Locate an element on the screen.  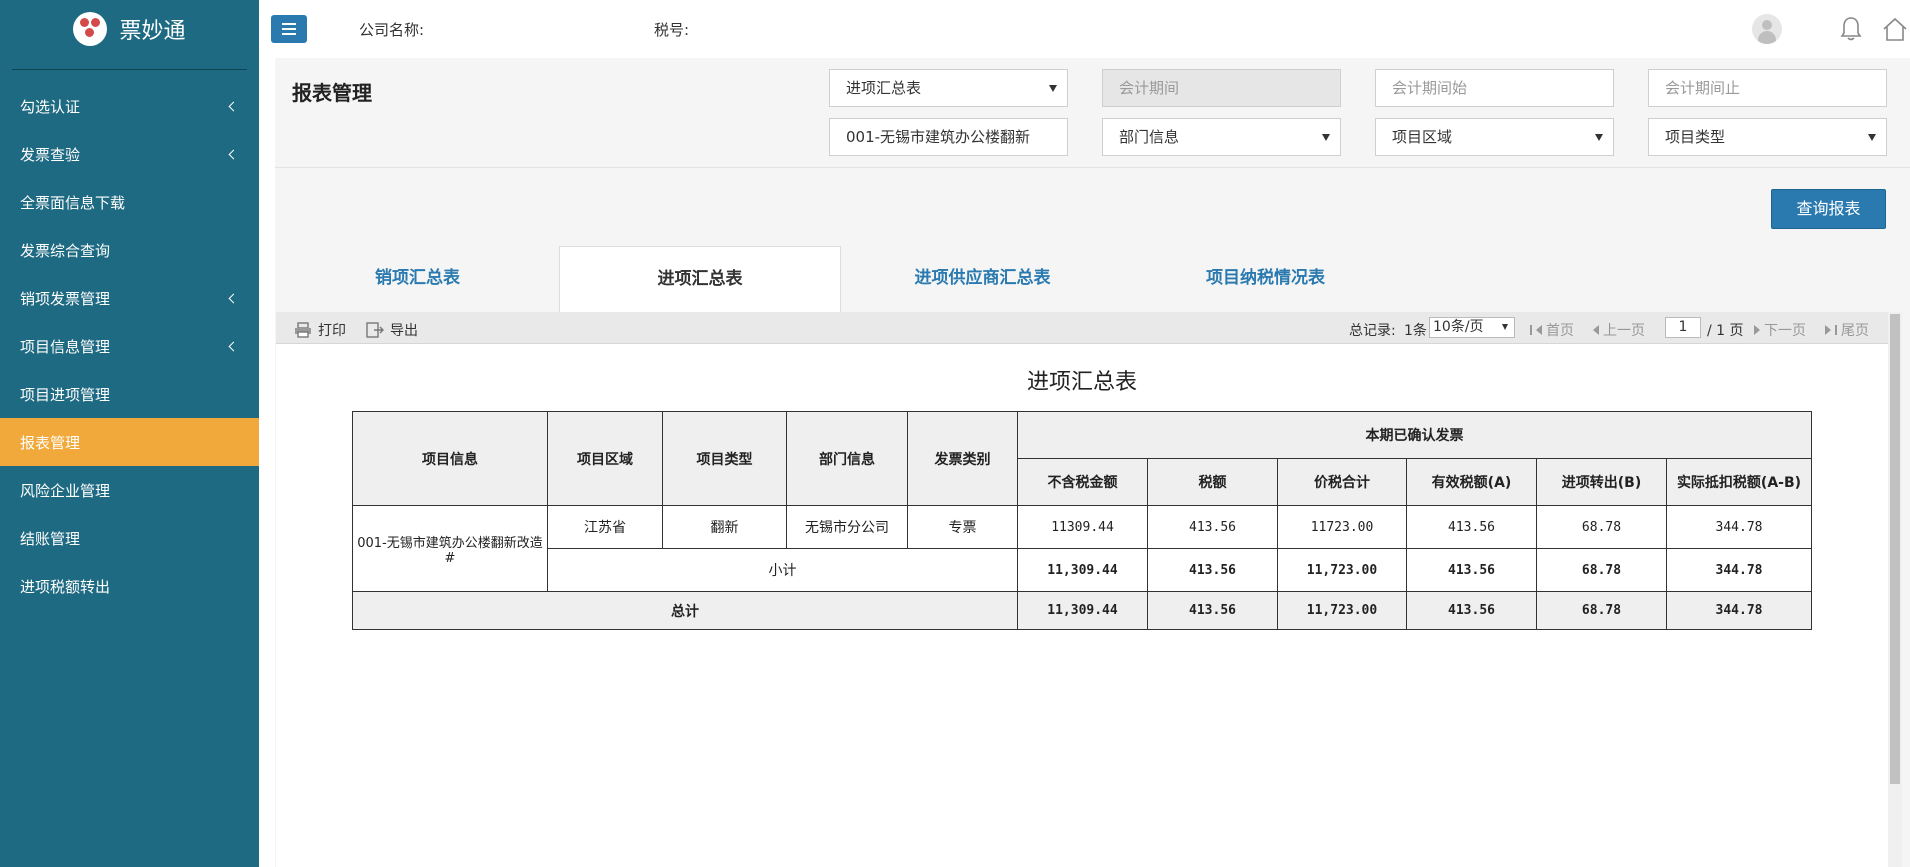
scrollbar-thumb is located at coordinates (1895, 549).